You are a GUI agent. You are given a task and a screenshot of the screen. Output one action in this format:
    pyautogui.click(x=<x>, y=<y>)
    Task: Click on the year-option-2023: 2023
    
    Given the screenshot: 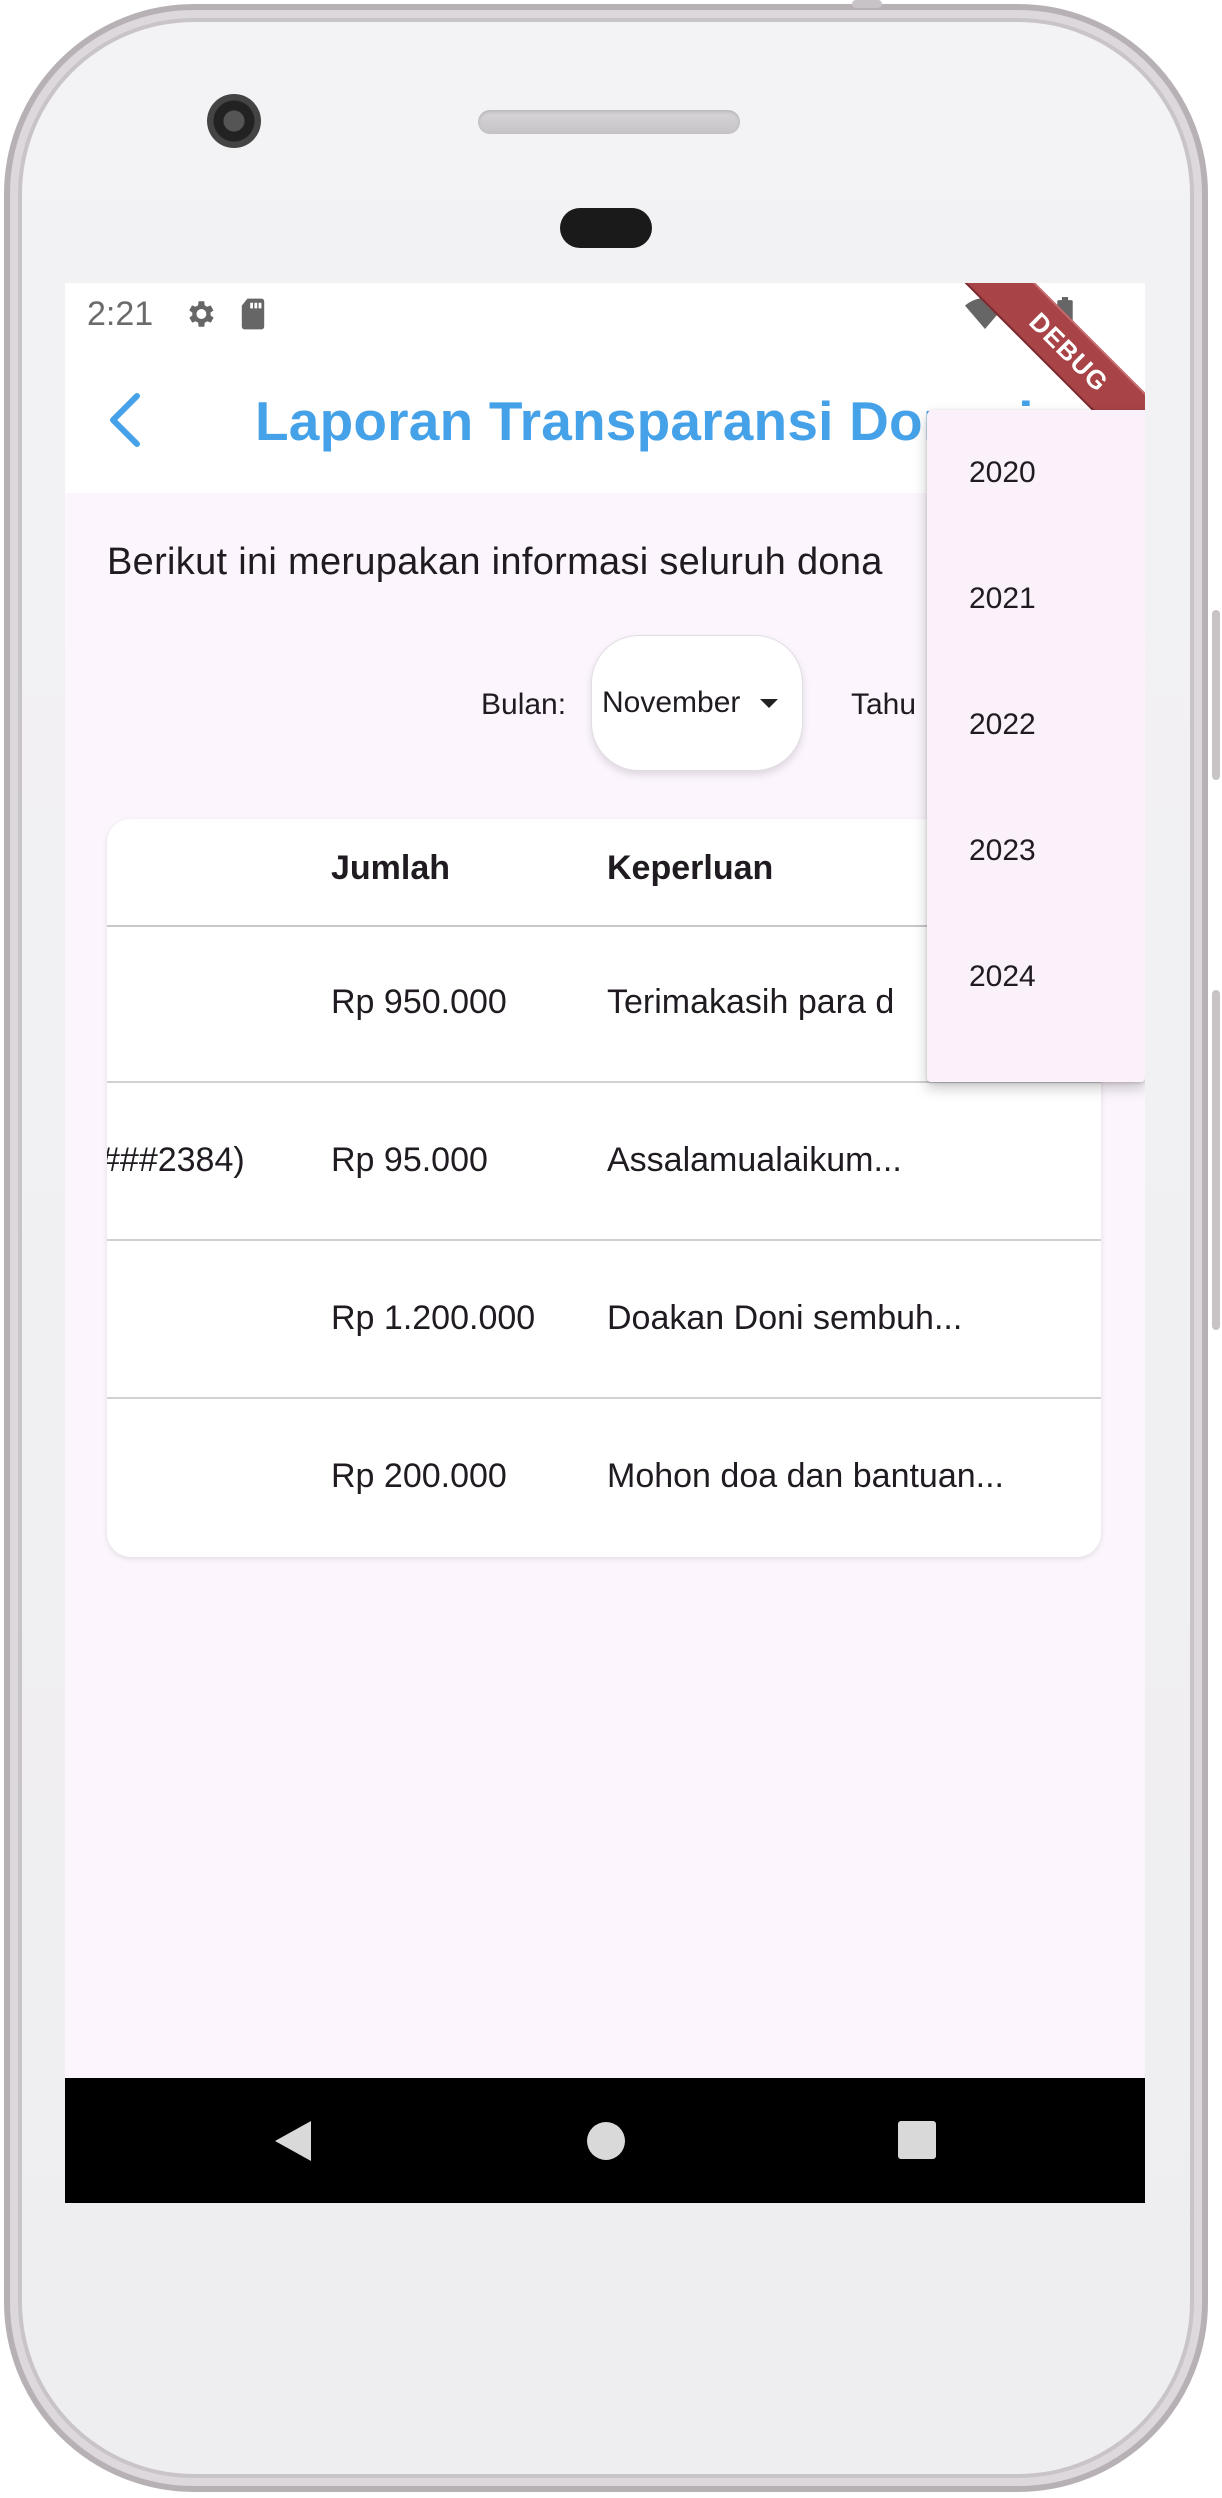 What is the action you would take?
    pyautogui.click(x=1036, y=851)
    